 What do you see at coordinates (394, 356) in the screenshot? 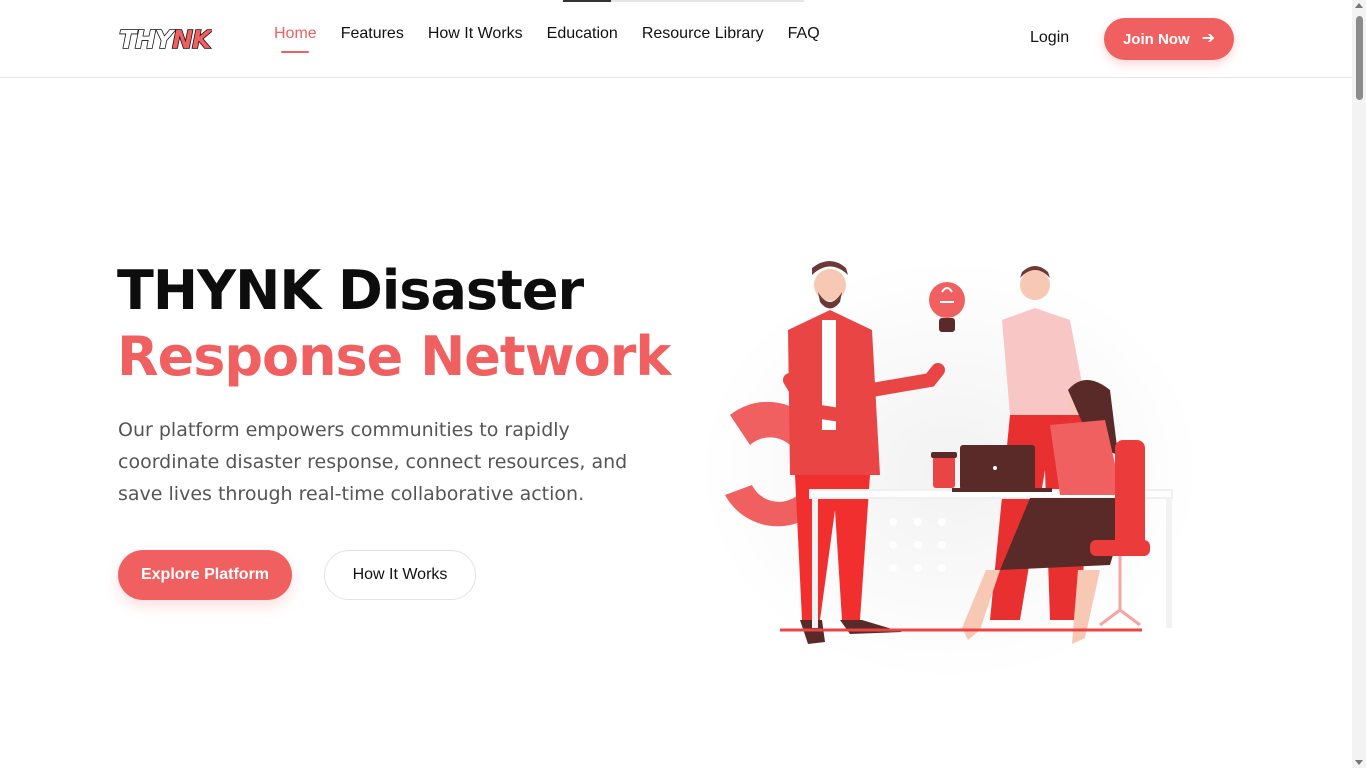
I see `hero-title-line2: Response Network` at bounding box center [394, 356].